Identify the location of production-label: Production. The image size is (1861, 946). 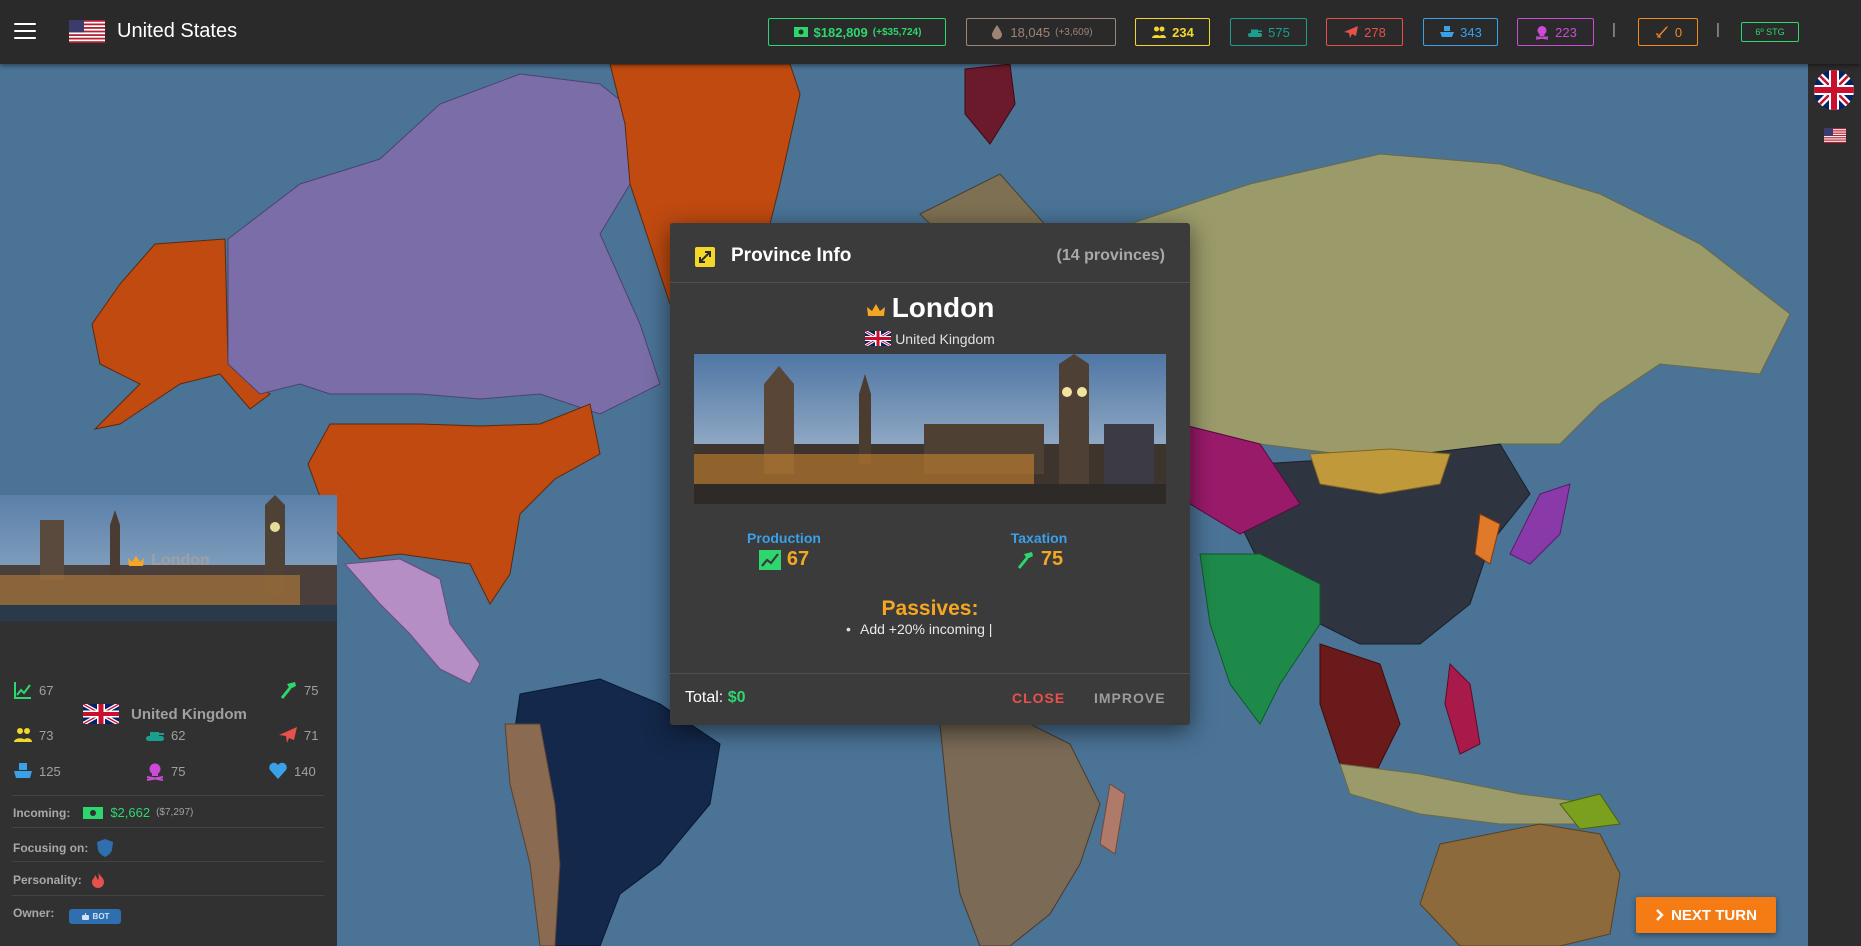
(784, 538).